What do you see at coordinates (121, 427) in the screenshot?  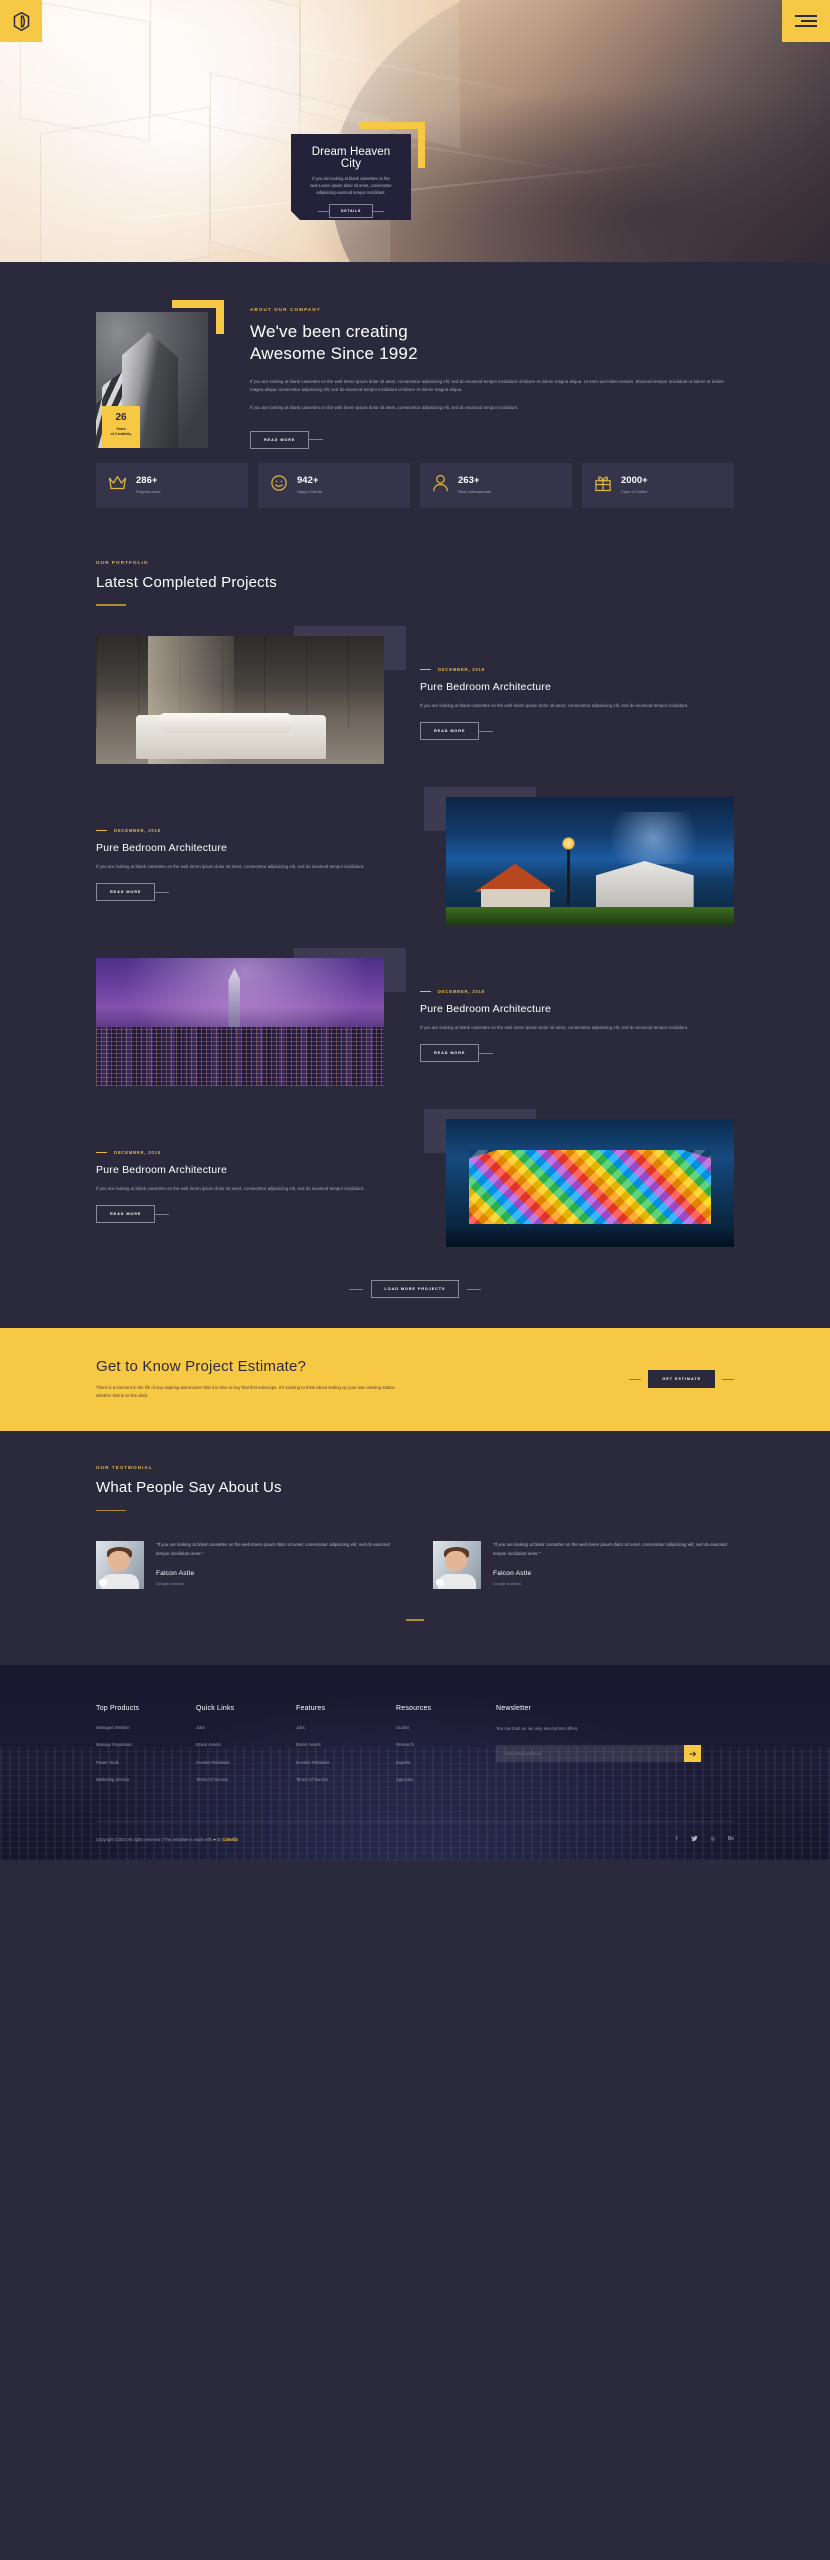 I see `years-badge: 26 Years of Creativity` at bounding box center [121, 427].